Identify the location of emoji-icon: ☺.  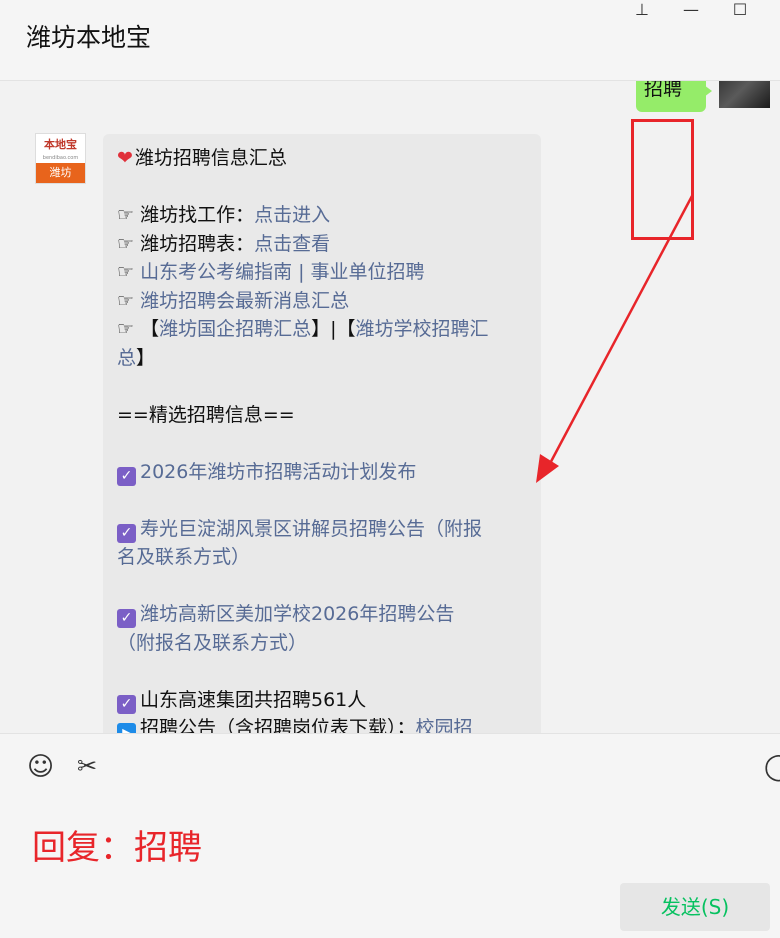
(40, 767).